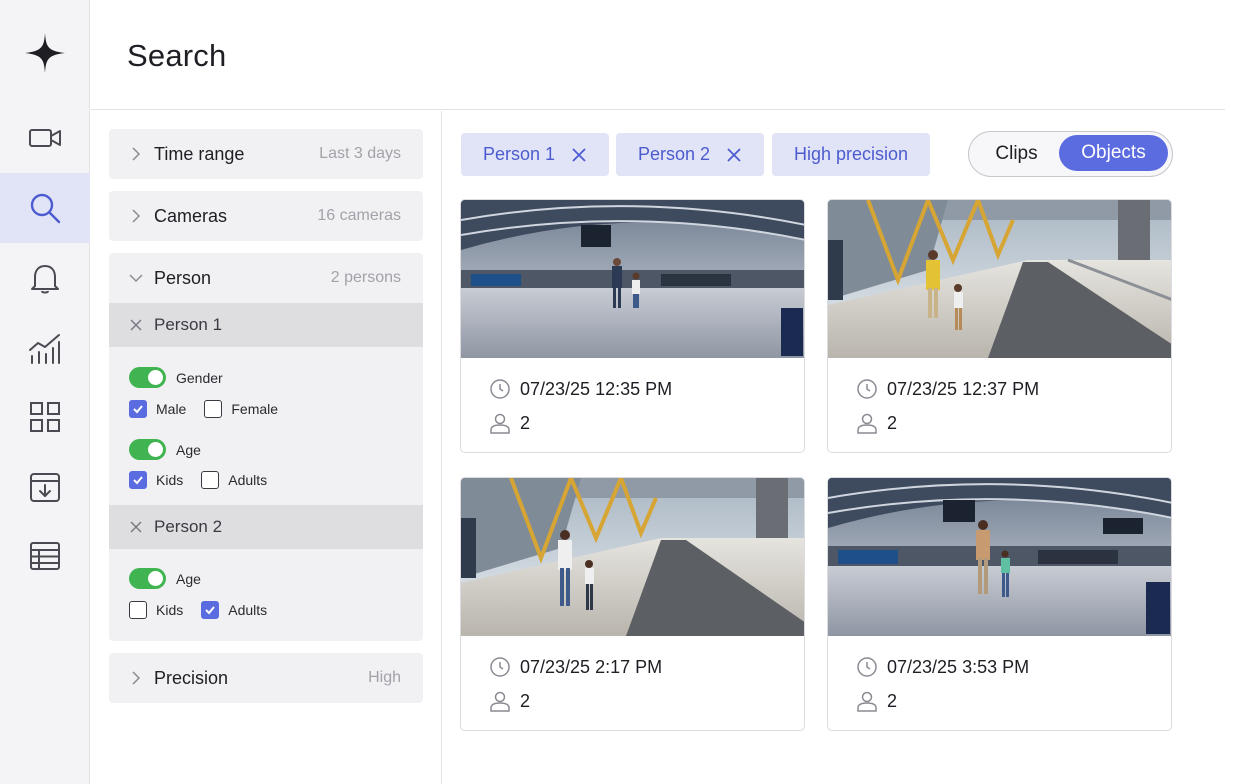 The width and height of the screenshot is (1240, 784). Describe the element at coordinates (188, 449) in the screenshot. I see `toggle-label: Age` at that location.